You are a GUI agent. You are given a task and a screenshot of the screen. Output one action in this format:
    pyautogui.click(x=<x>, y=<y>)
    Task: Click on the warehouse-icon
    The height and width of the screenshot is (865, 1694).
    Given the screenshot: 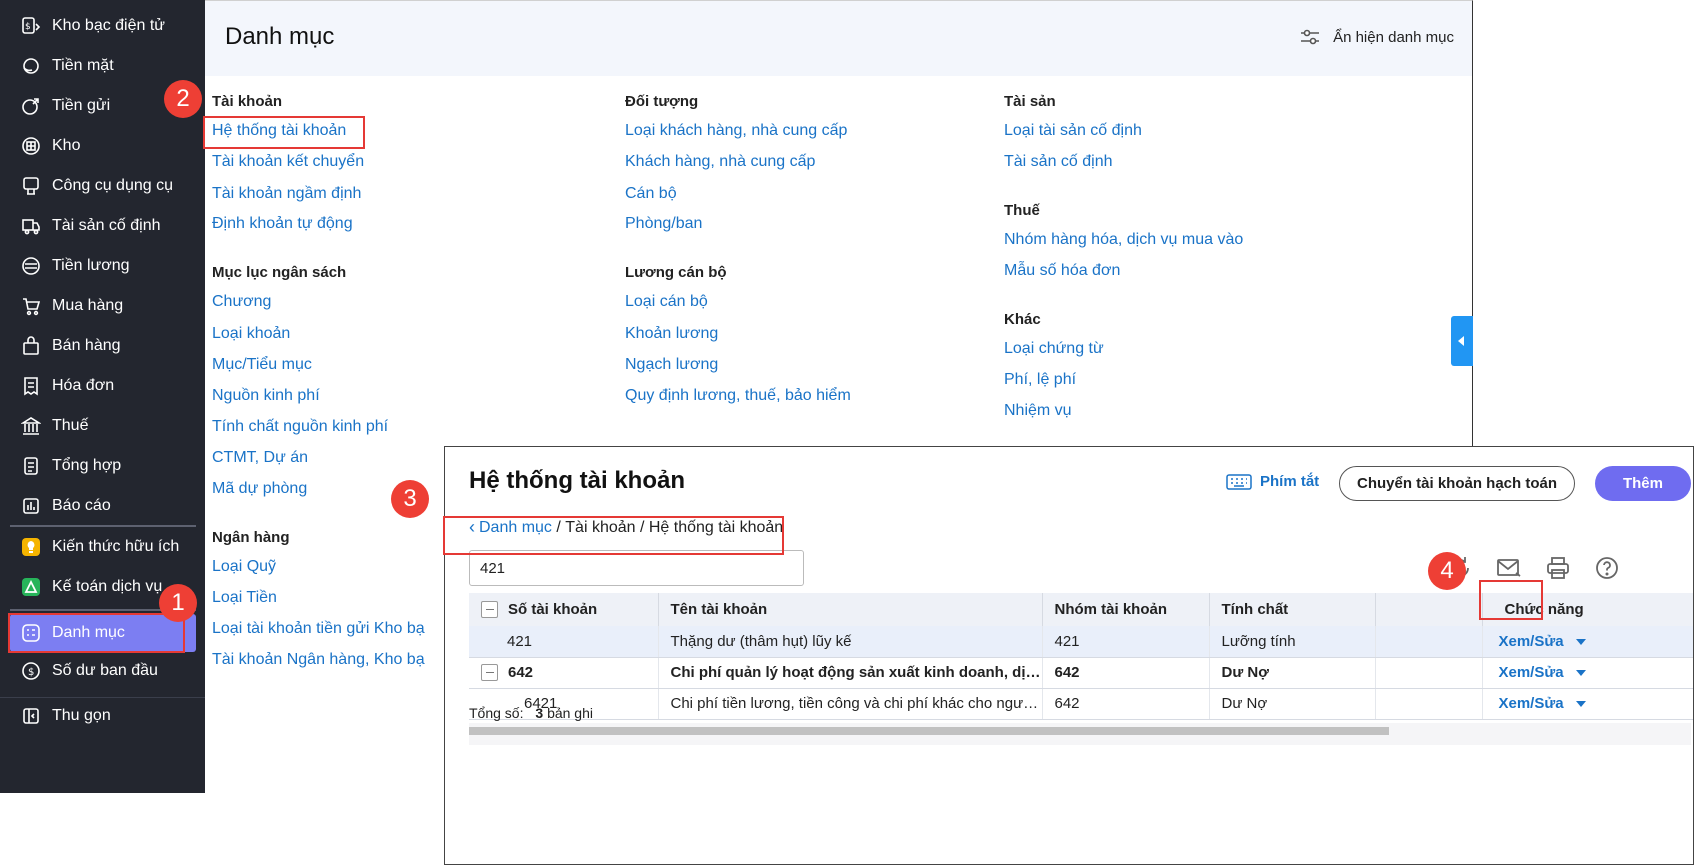 What is the action you would take?
    pyautogui.click(x=31, y=146)
    